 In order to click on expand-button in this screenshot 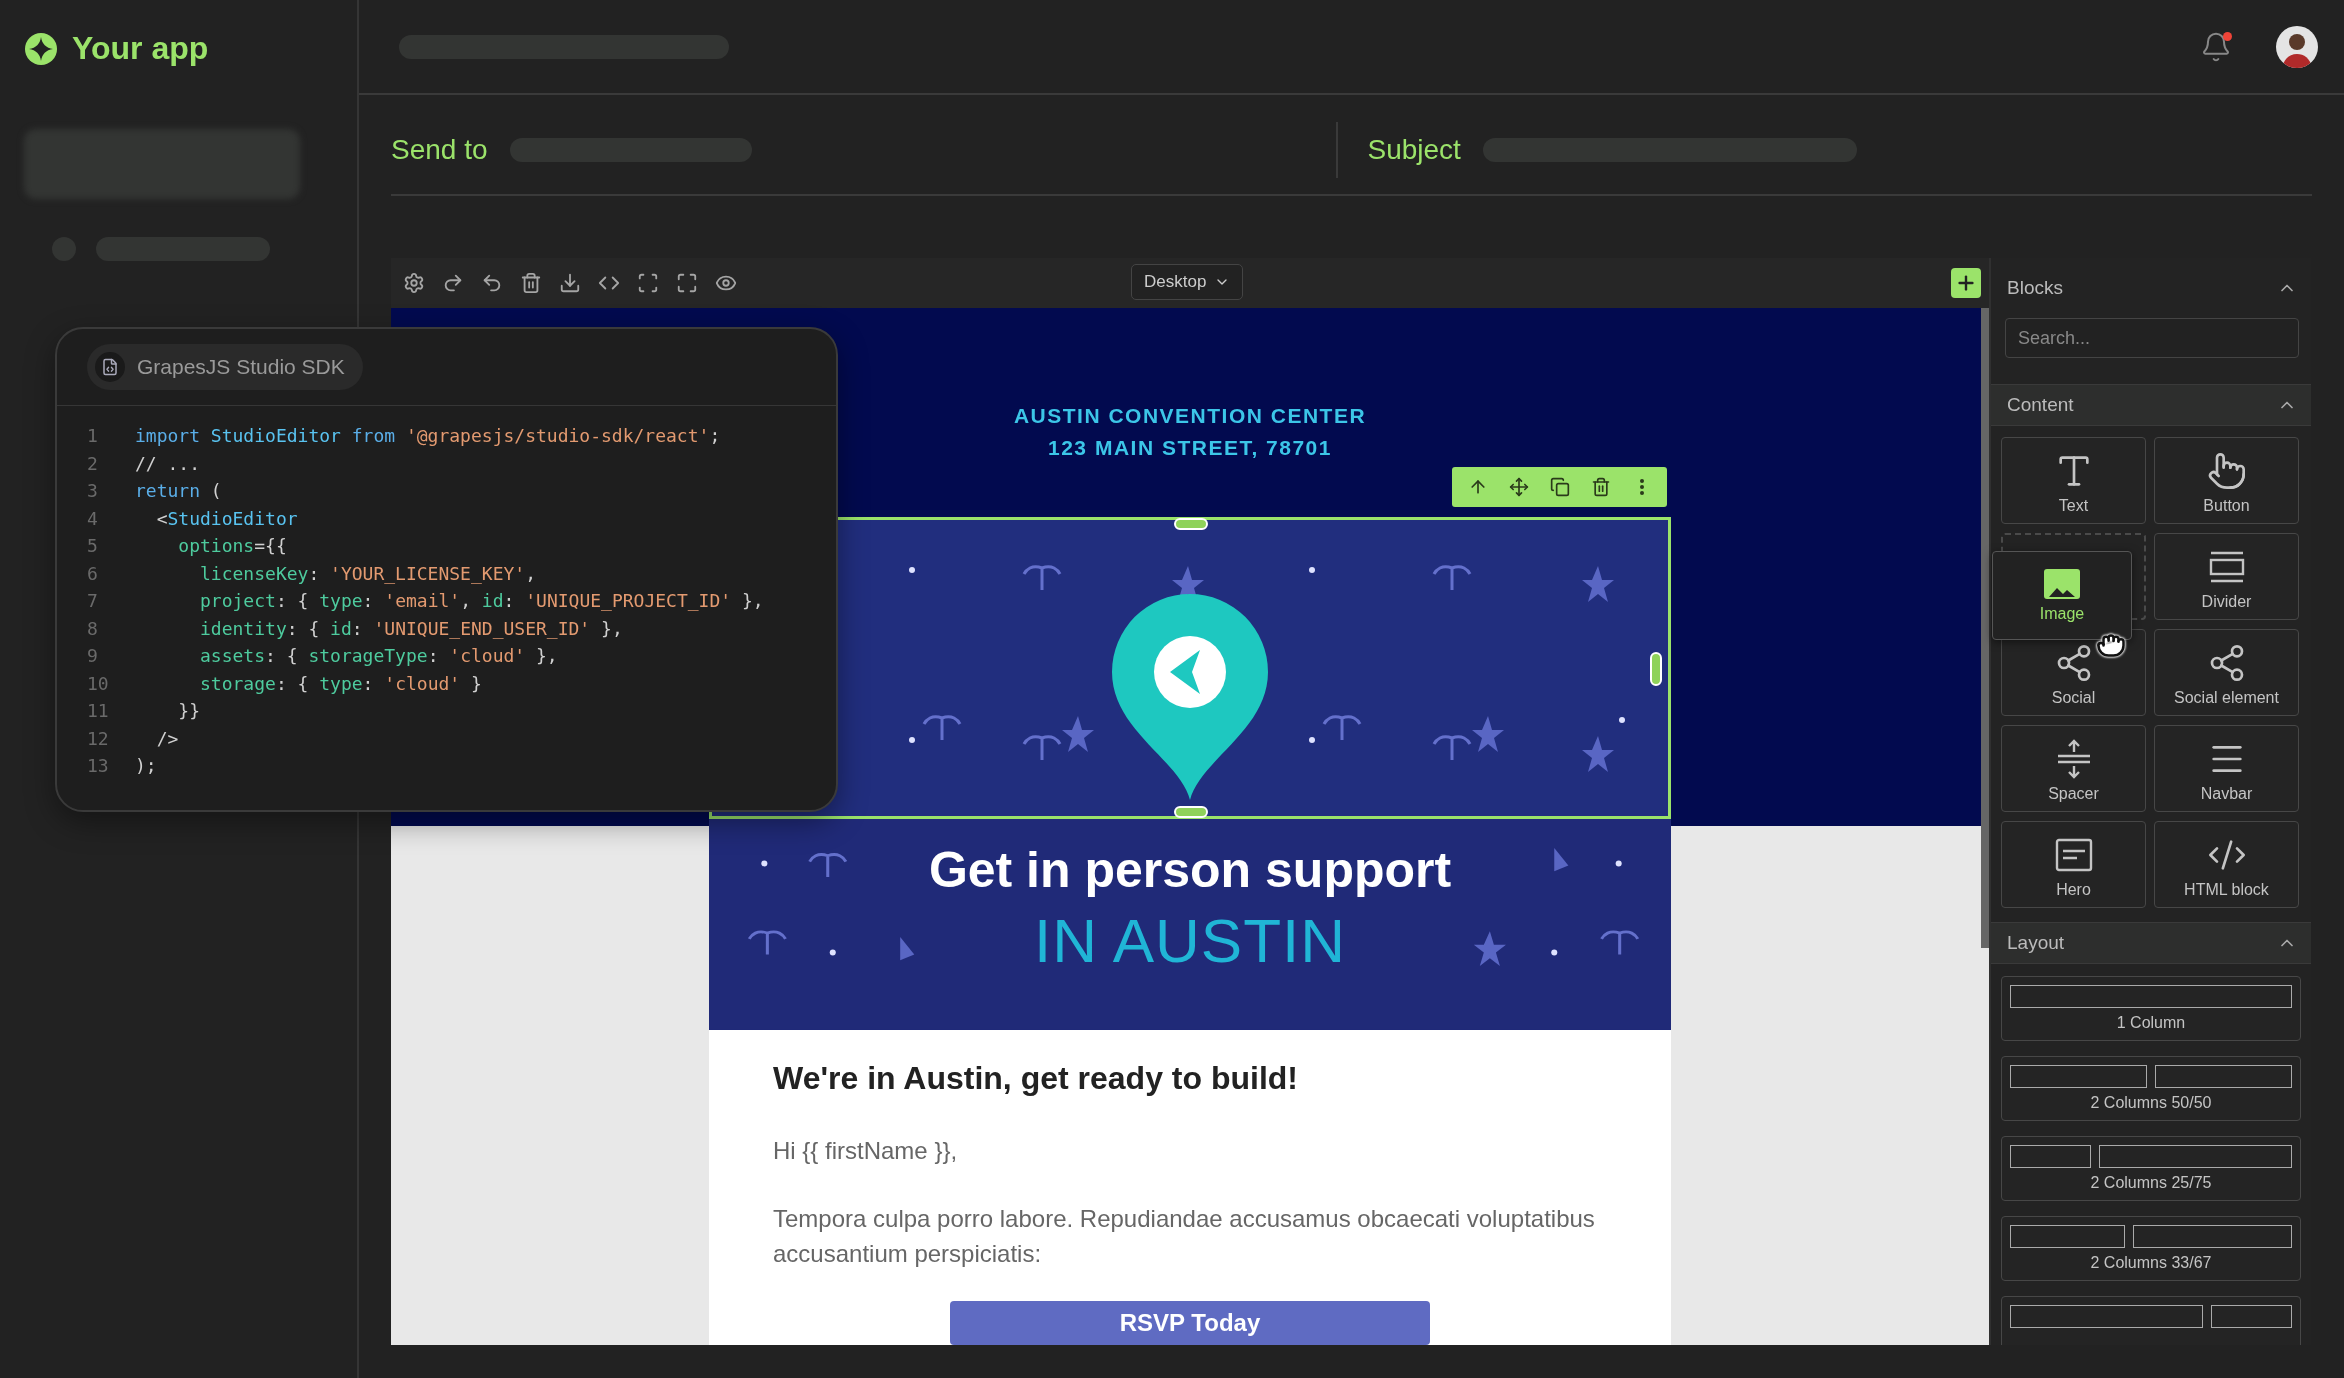, I will do `click(687, 283)`.